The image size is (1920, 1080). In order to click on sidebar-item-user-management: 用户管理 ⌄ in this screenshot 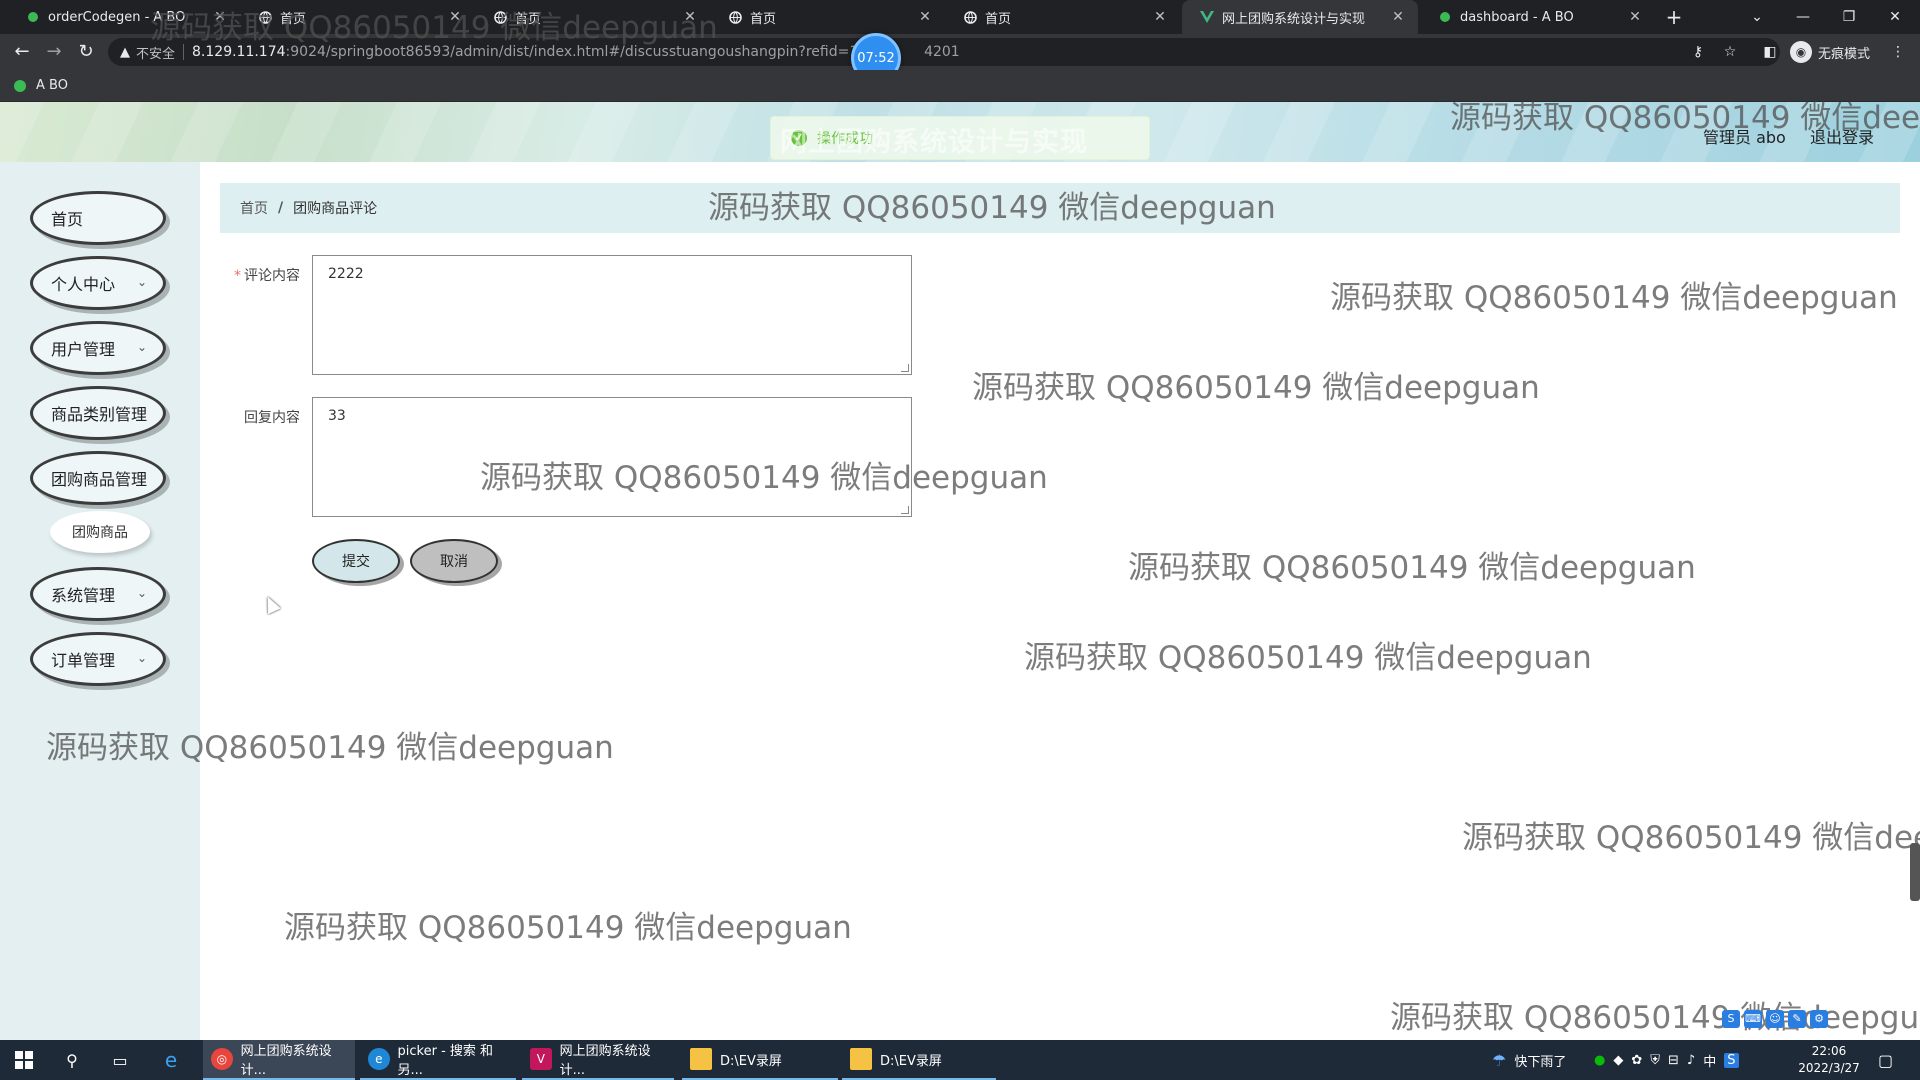, I will do `click(98, 348)`.